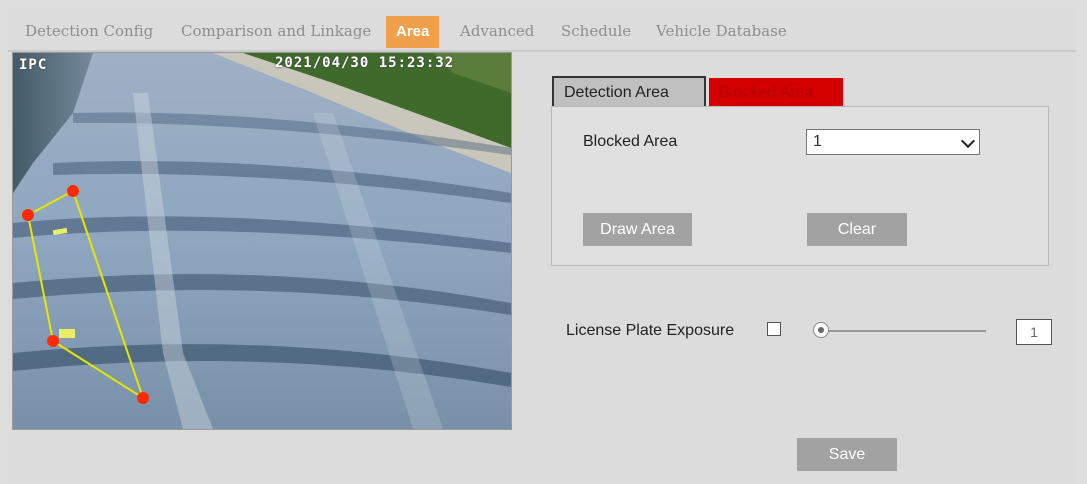 The image size is (1087, 484). Describe the element at coordinates (596, 31) in the screenshot. I see `tab-schedule: Schedule` at that location.